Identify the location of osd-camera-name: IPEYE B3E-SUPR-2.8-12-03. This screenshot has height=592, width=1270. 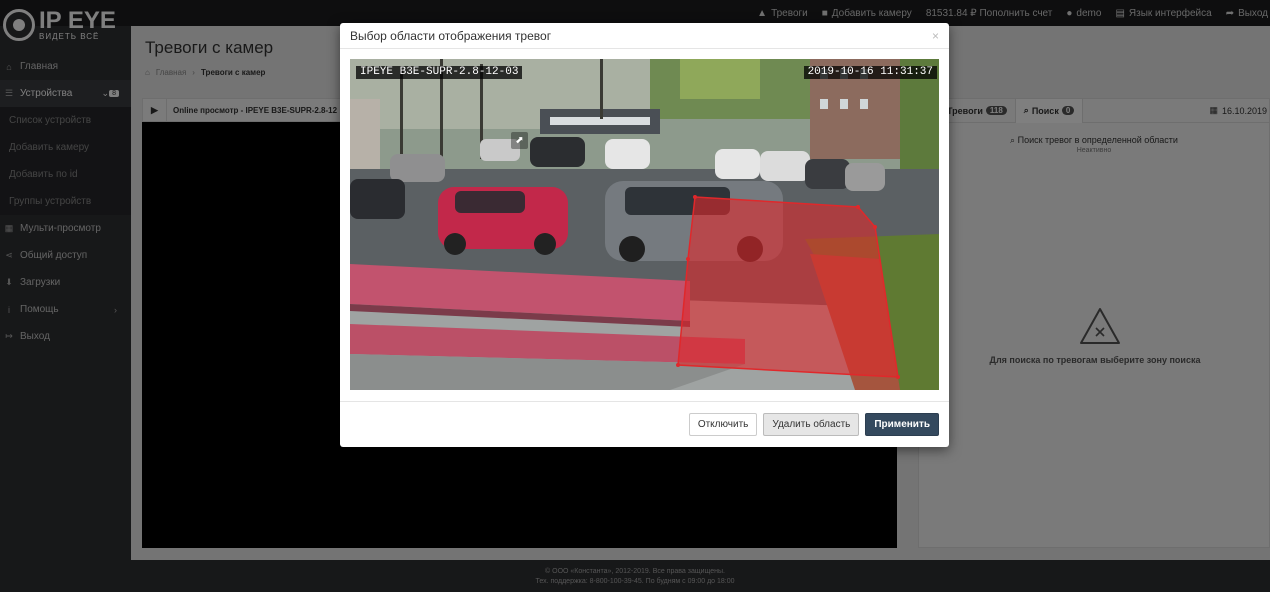
(439, 72).